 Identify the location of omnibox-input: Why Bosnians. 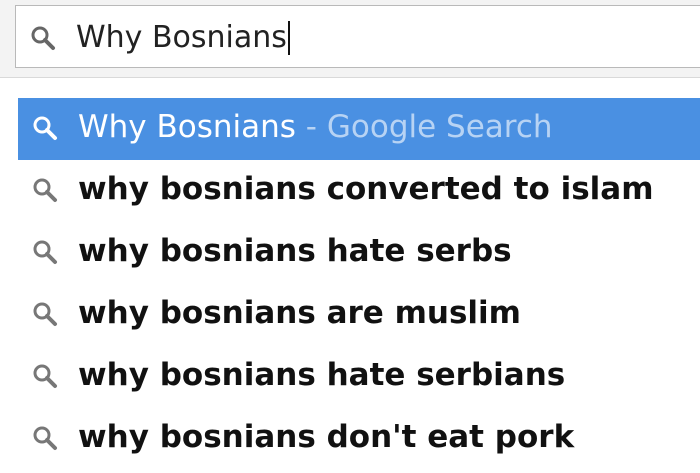
(183, 38).